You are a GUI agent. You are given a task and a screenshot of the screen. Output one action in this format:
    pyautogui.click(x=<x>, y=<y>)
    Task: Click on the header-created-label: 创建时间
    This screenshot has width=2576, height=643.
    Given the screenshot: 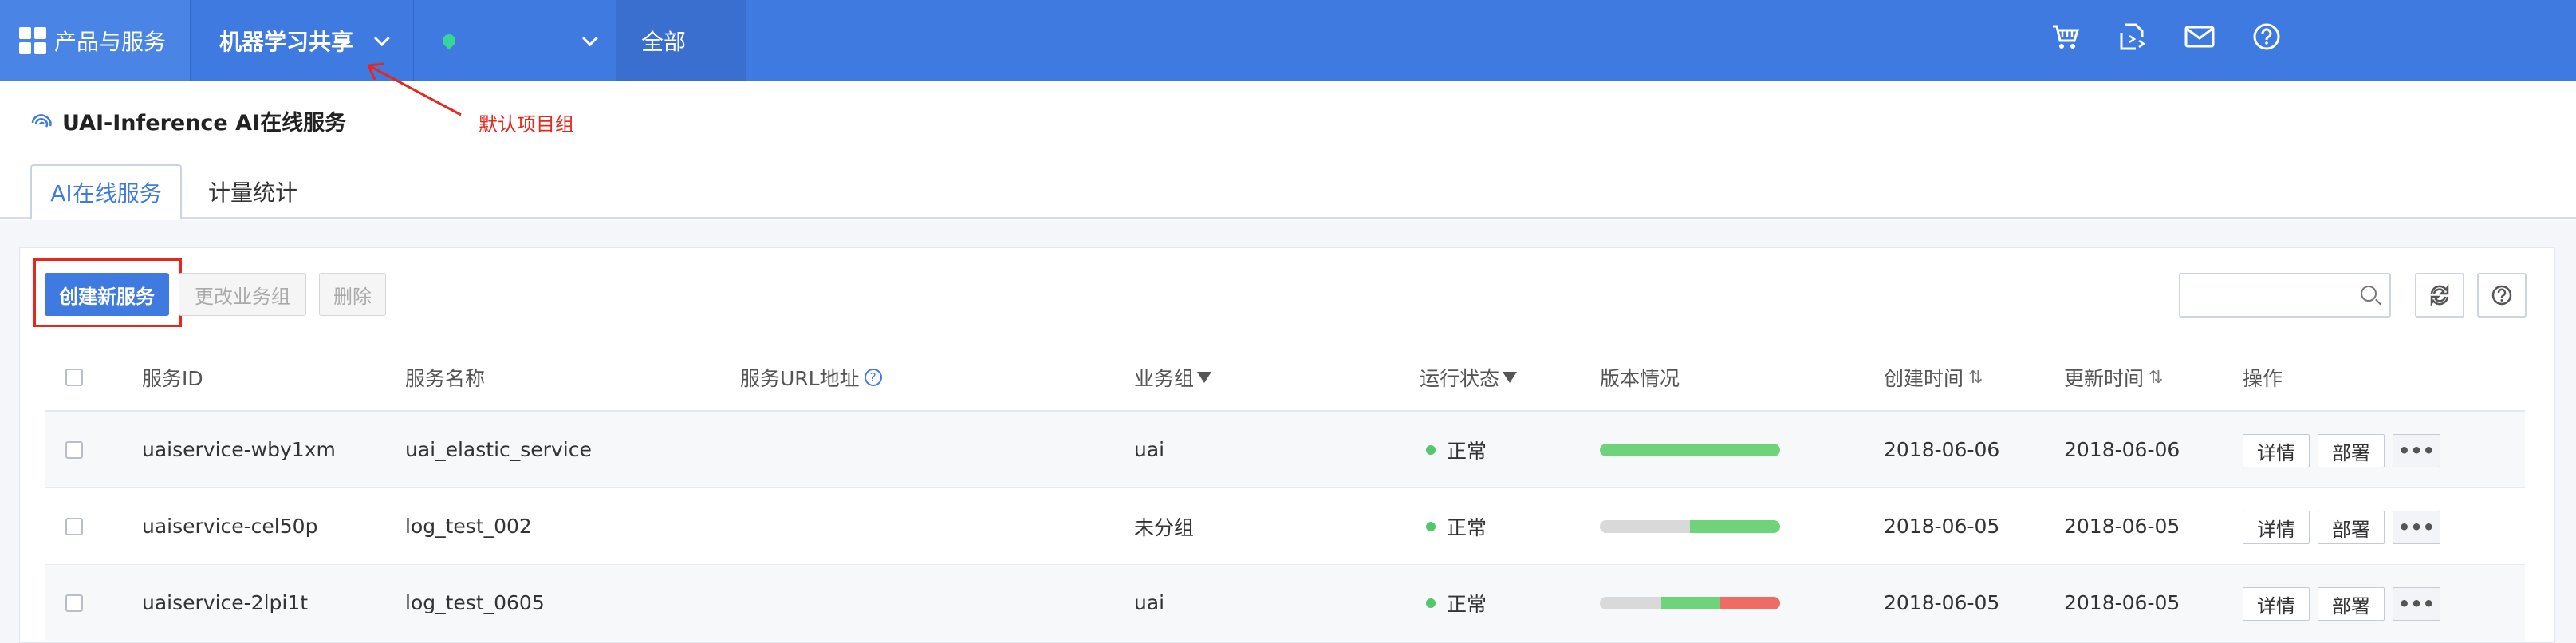 What is the action you would take?
    pyautogui.click(x=1924, y=379)
    